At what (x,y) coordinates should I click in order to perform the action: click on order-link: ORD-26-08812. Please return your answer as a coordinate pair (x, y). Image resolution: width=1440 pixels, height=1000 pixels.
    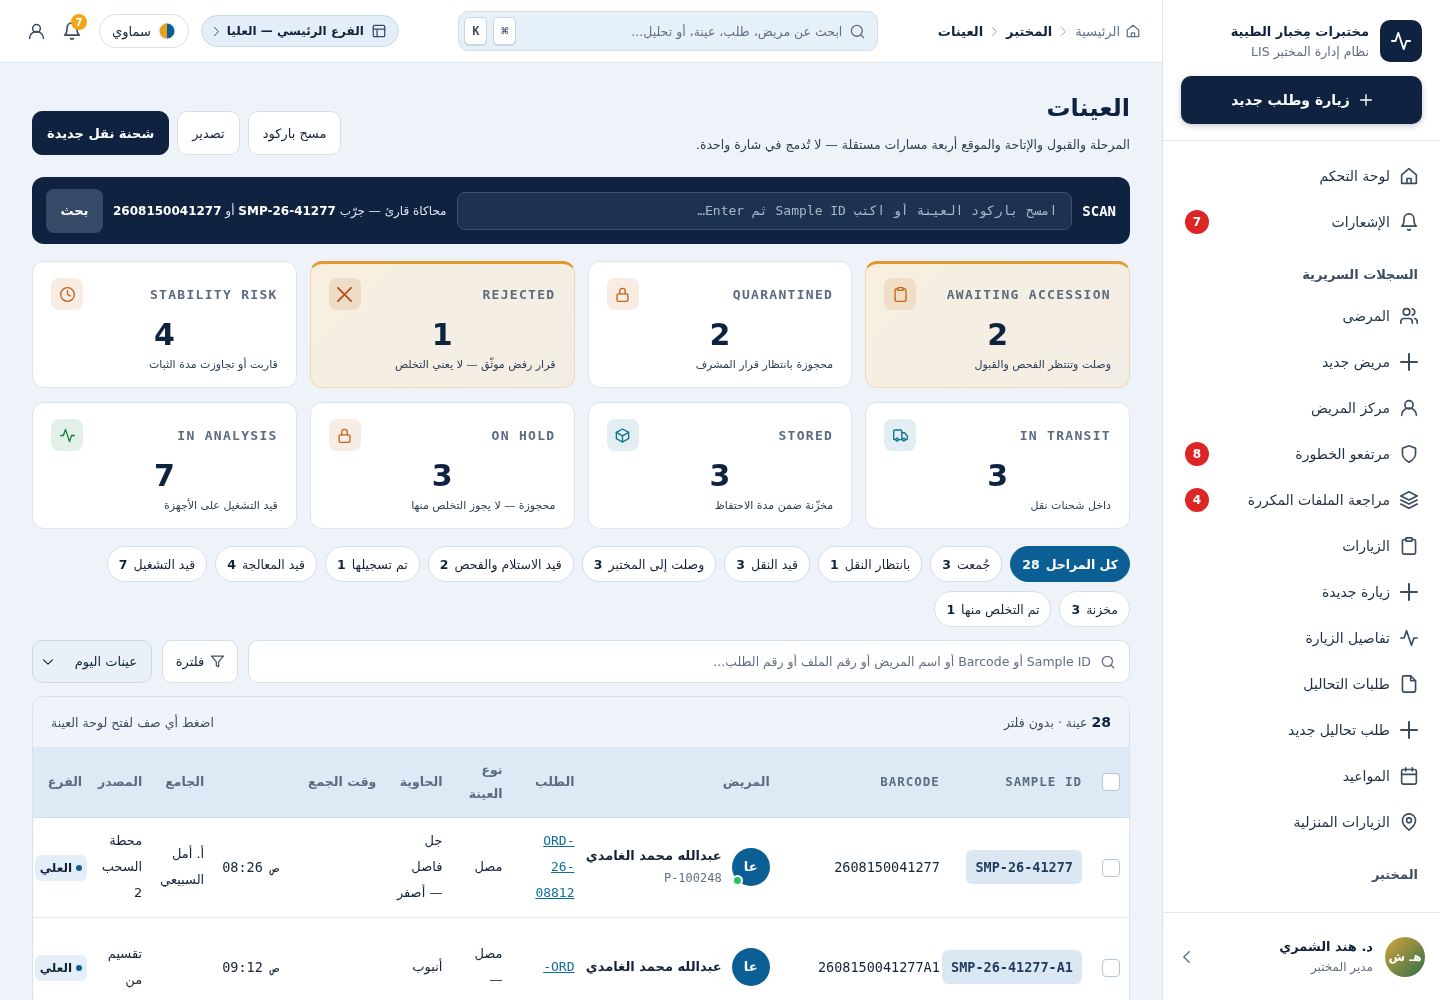
    Looking at the image, I should click on (547, 867).